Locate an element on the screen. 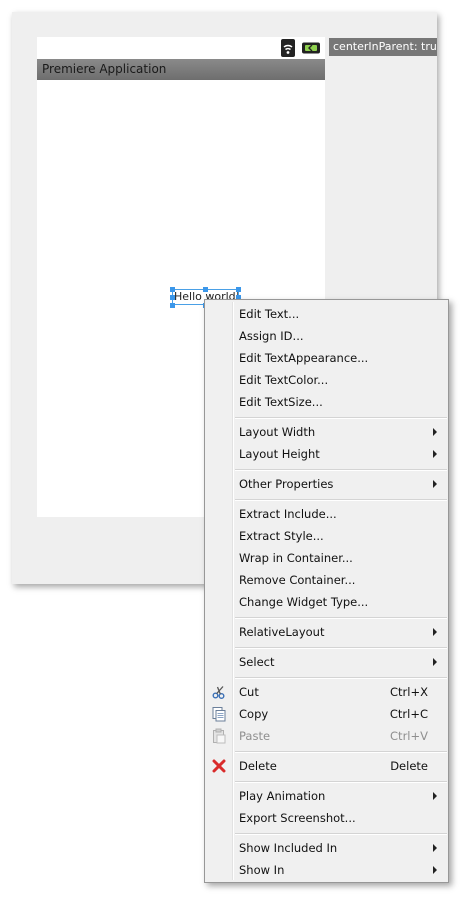 The image size is (469, 904). menu-item-copy: Copy Ctrl+C is located at coordinates (326, 714).